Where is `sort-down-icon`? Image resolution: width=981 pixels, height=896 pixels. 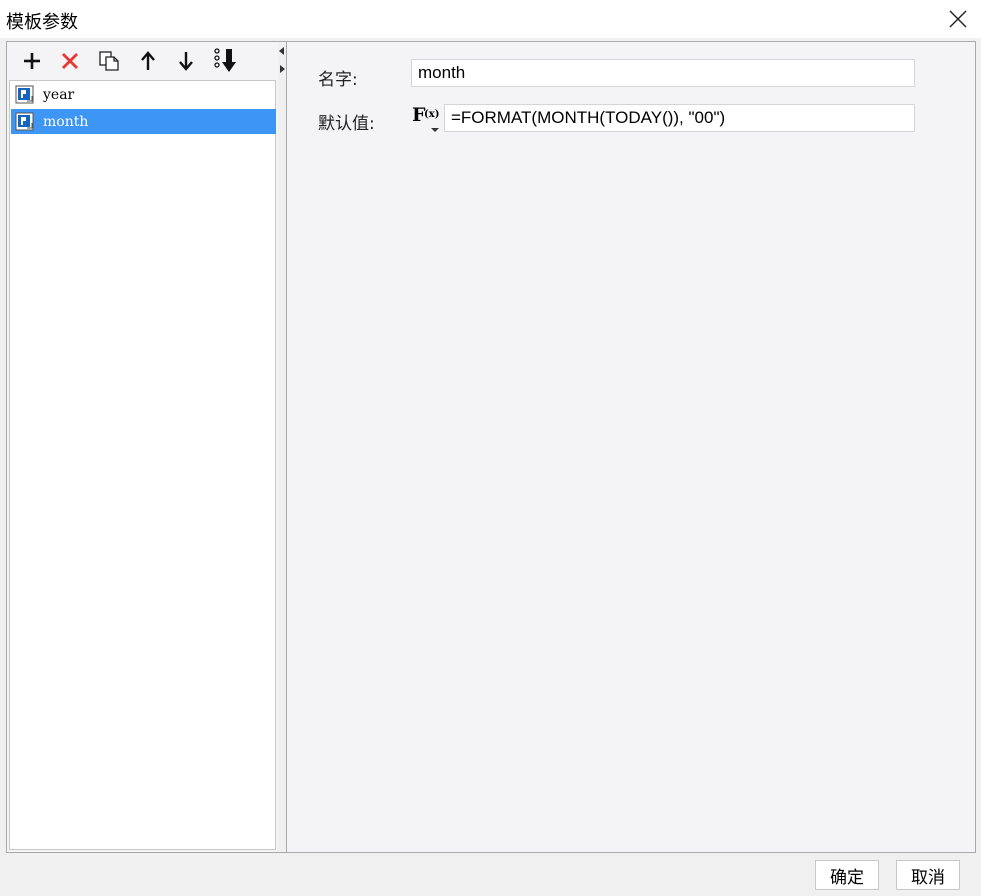 sort-down-icon is located at coordinates (225, 60).